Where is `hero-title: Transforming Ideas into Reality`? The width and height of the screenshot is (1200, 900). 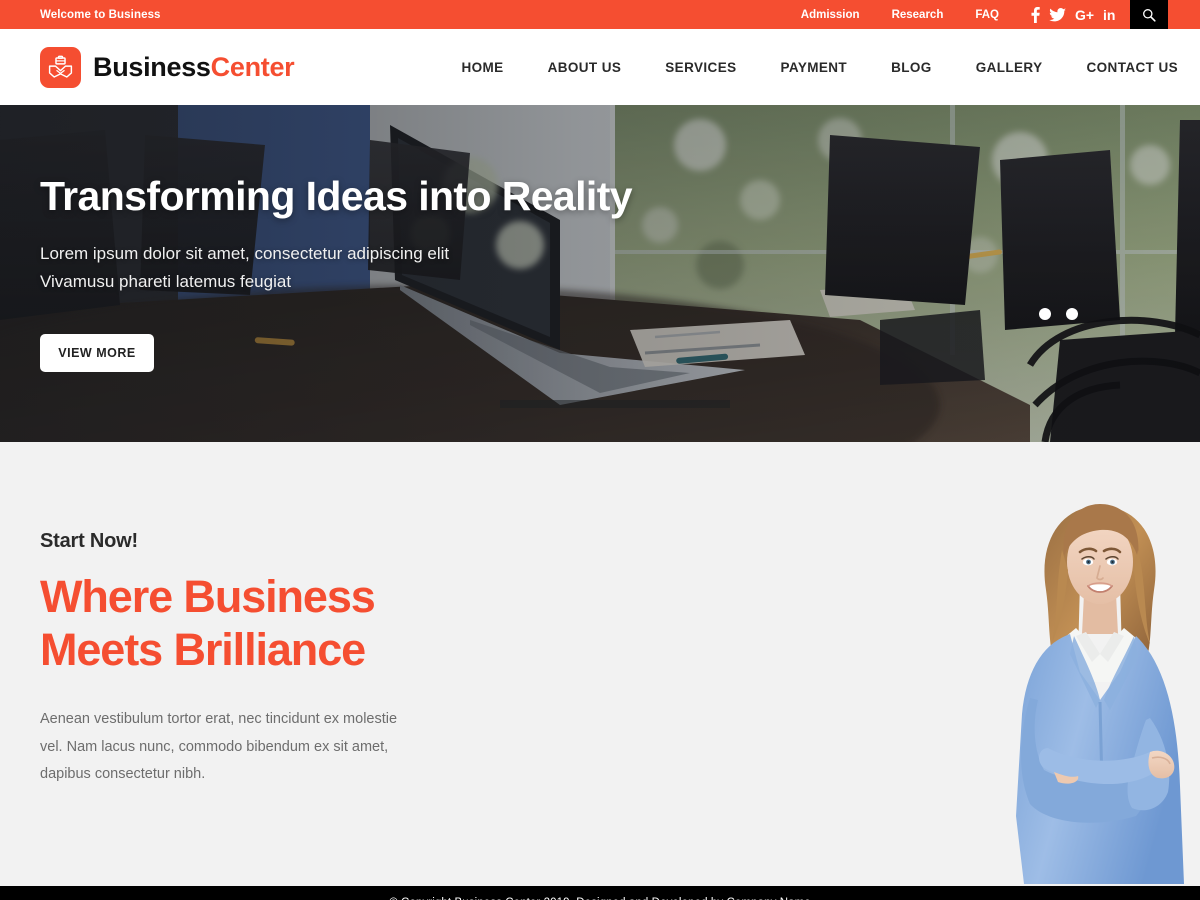 hero-title: Transforming Ideas into Reality is located at coordinates (336, 195).